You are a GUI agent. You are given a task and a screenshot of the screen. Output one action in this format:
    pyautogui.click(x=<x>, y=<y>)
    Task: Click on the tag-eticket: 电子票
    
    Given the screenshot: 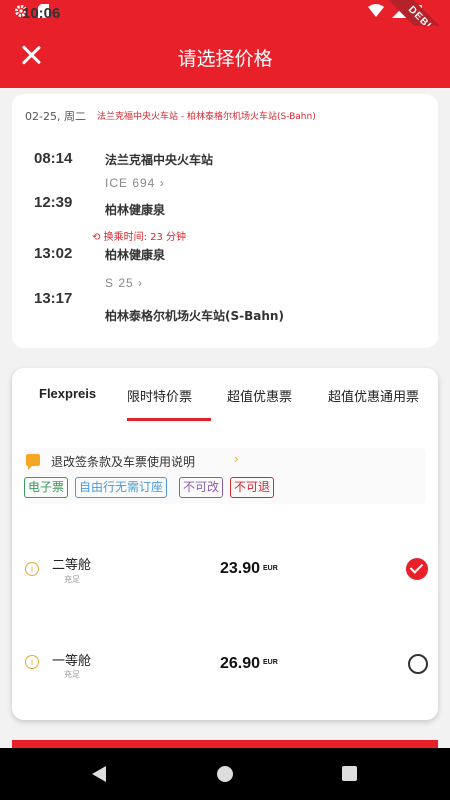 What is the action you would take?
    pyautogui.click(x=46, y=487)
    